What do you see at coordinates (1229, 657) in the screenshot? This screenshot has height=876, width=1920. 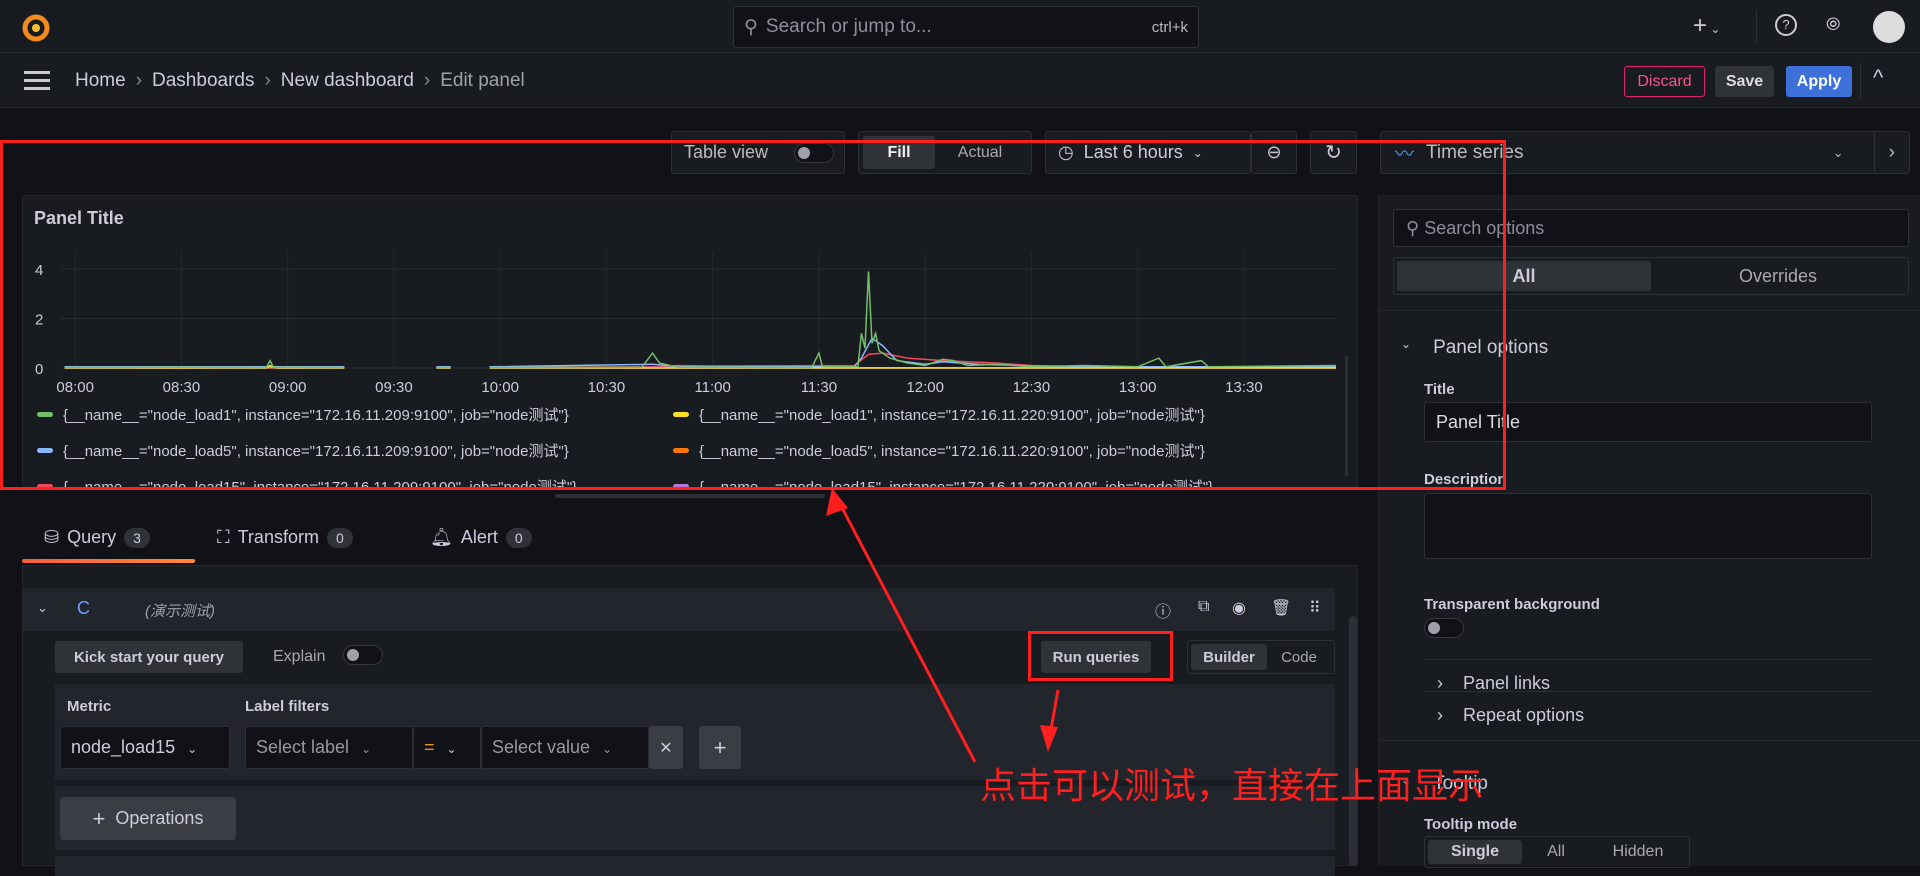 I see `builder-option: Builder` at bounding box center [1229, 657].